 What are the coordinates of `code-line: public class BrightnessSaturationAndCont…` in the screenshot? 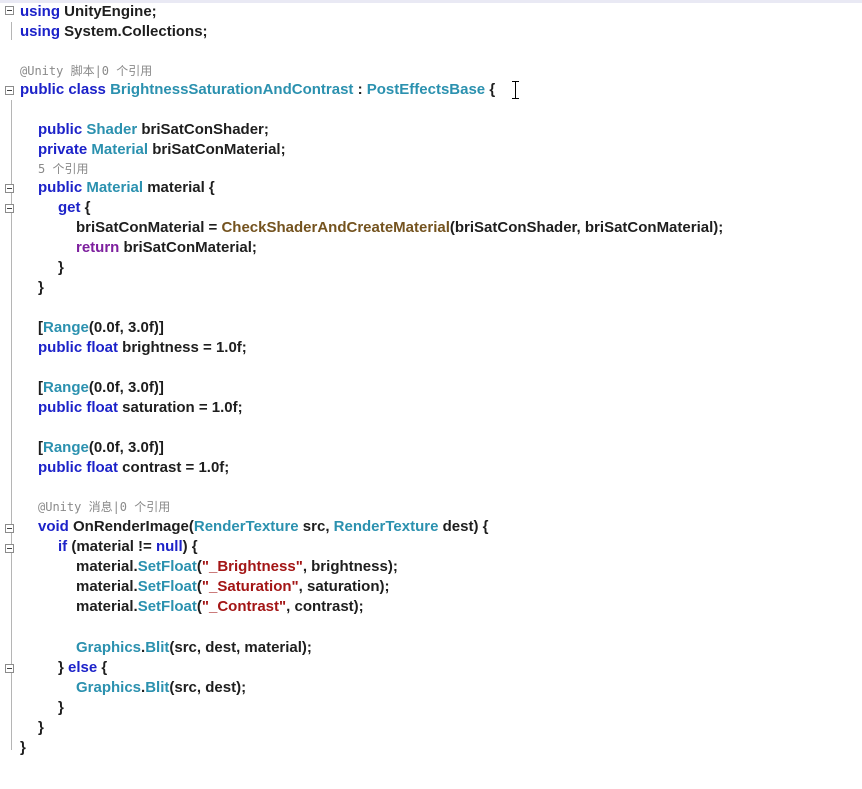 It's located at (257, 90).